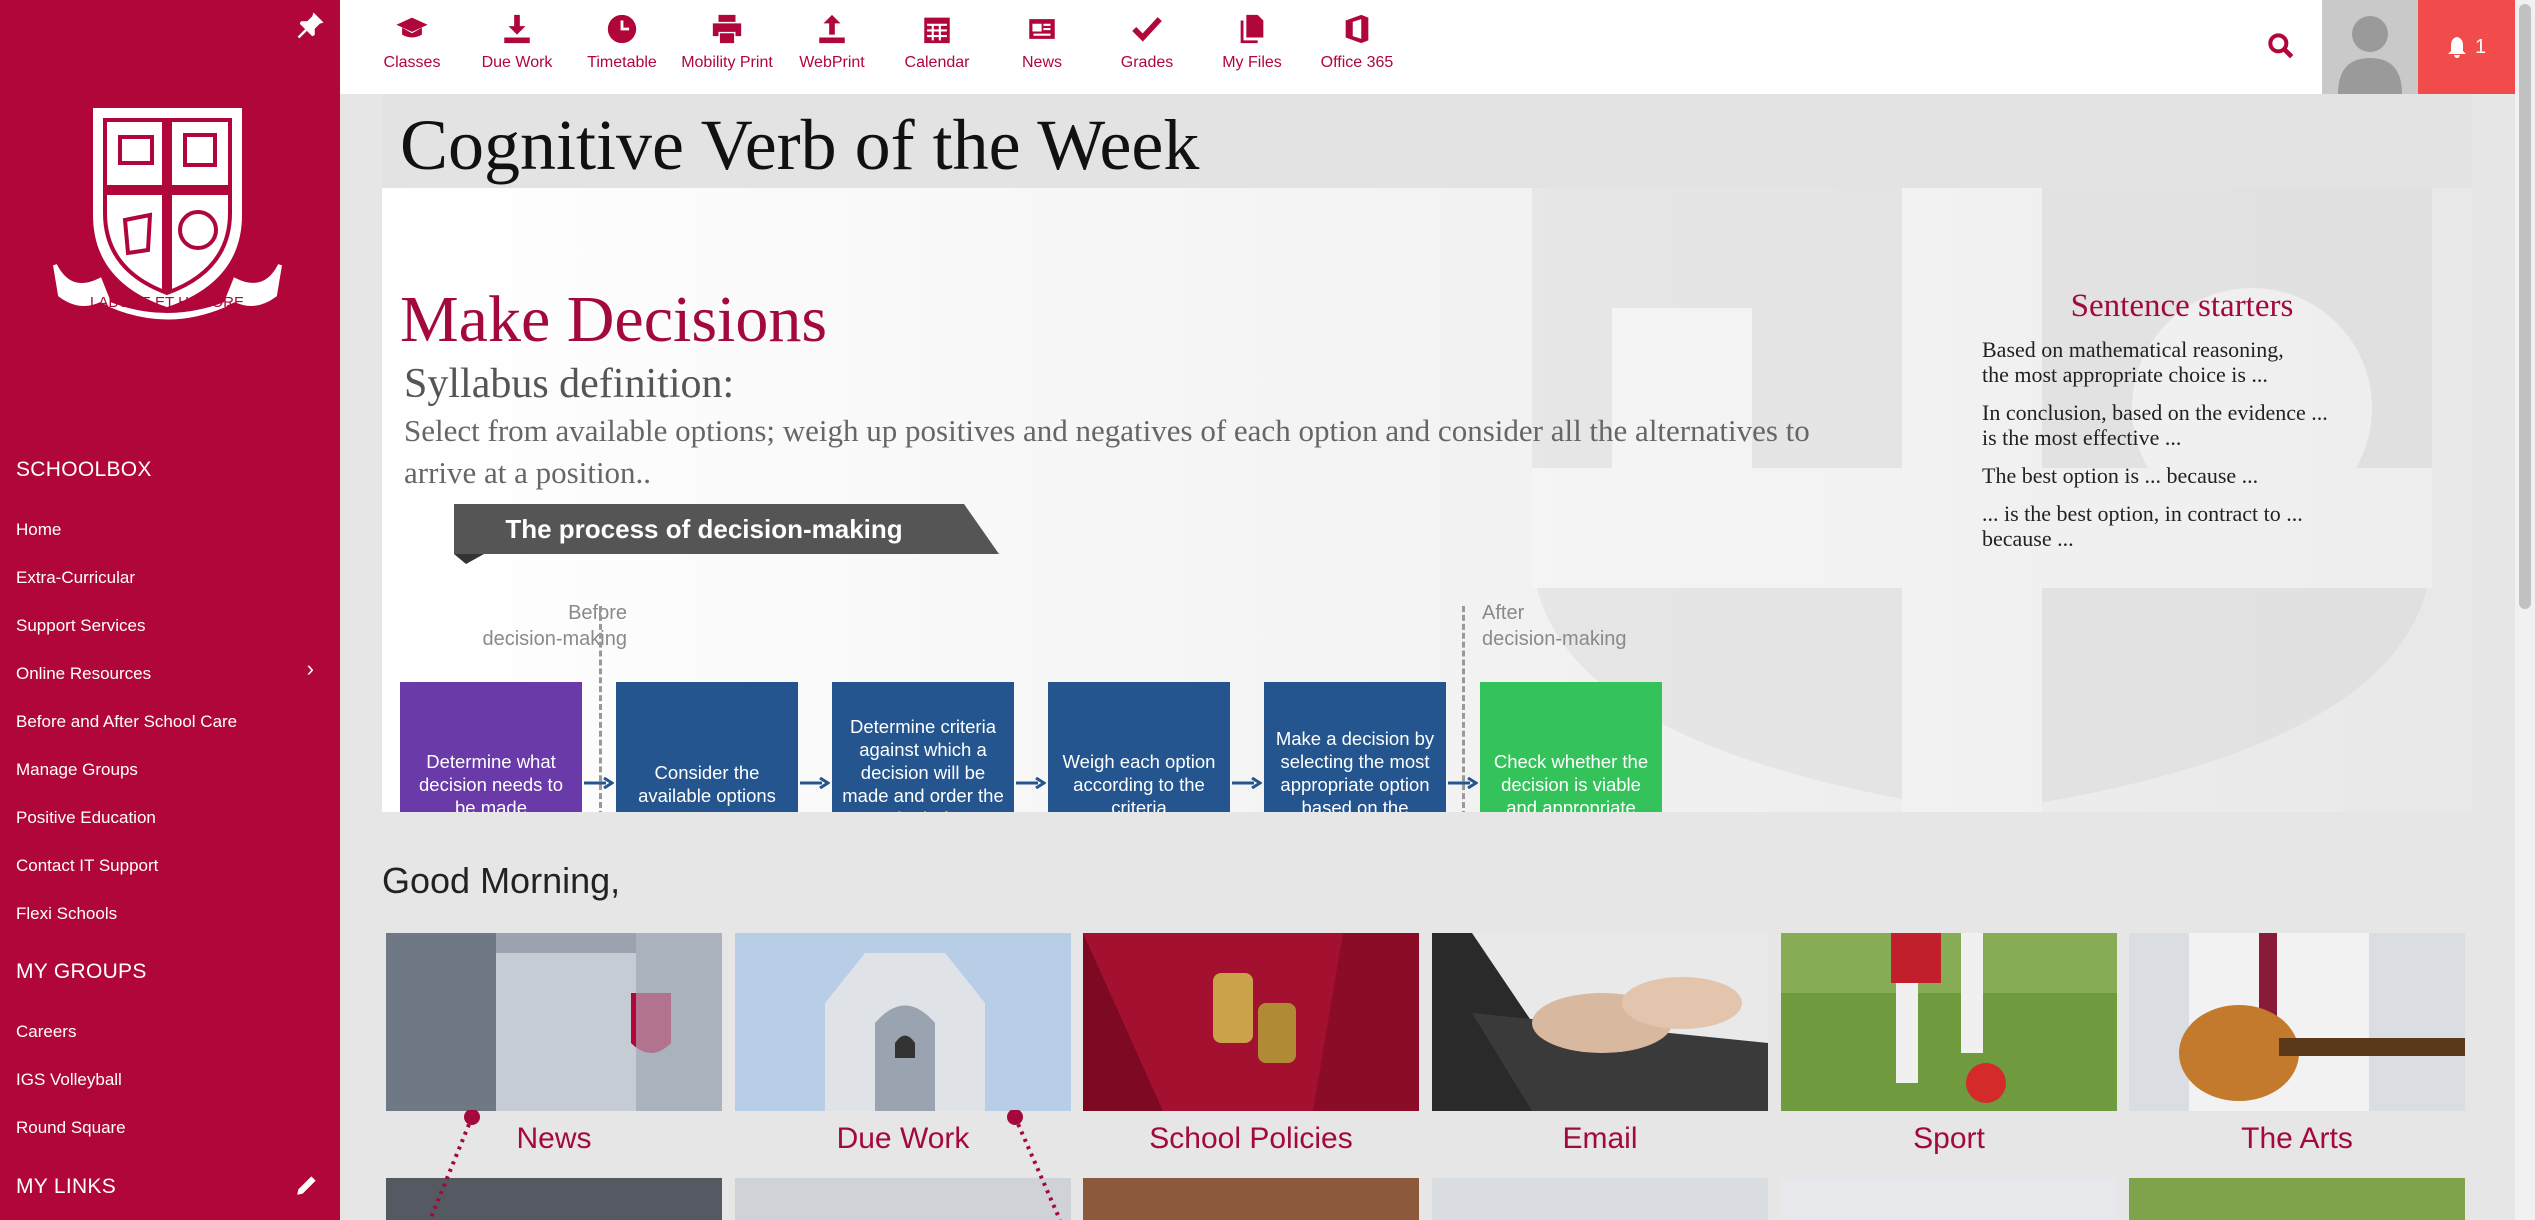 This screenshot has height=1220, width=2535. What do you see at coordinates (704, 529) in the screenshot?
I see `process-title: The process of decision-making` at bounding box center [704, 529].